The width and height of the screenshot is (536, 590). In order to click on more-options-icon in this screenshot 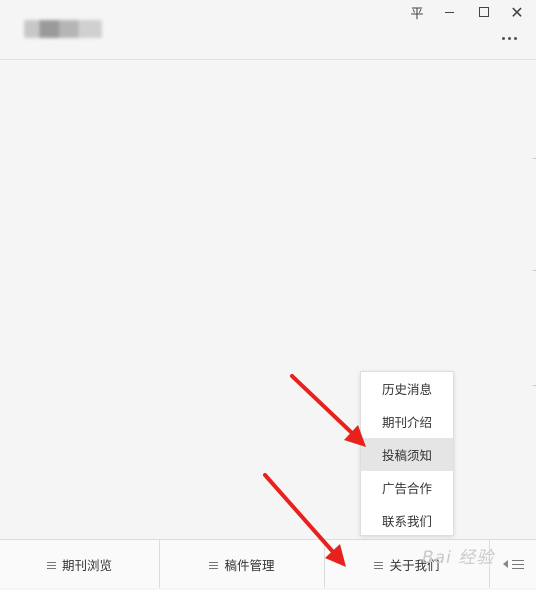, I will do `click(509, 38)`.